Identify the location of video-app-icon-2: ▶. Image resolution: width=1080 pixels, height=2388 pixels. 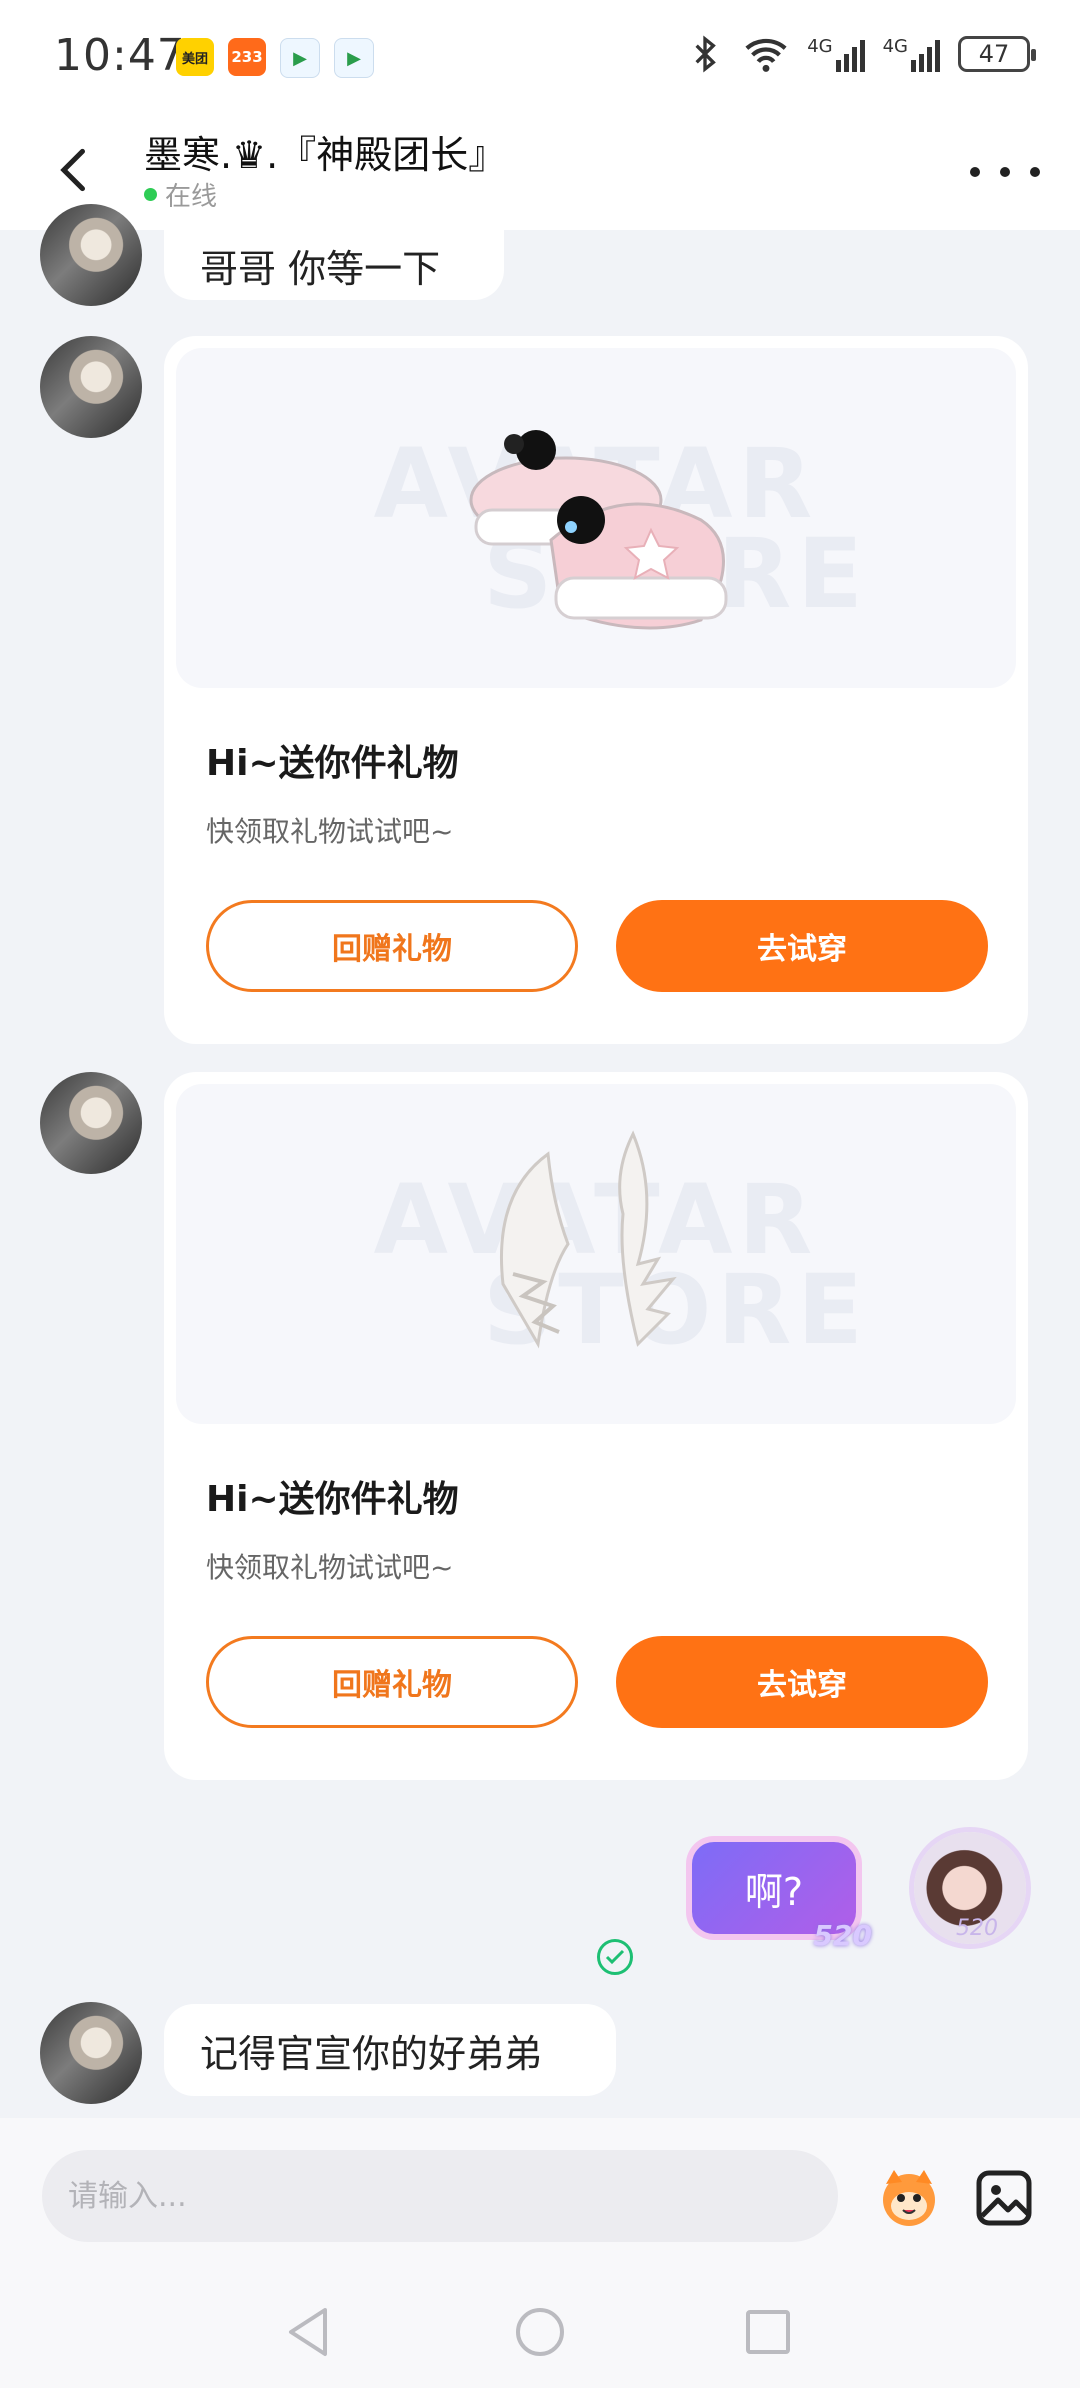
(354, 58).